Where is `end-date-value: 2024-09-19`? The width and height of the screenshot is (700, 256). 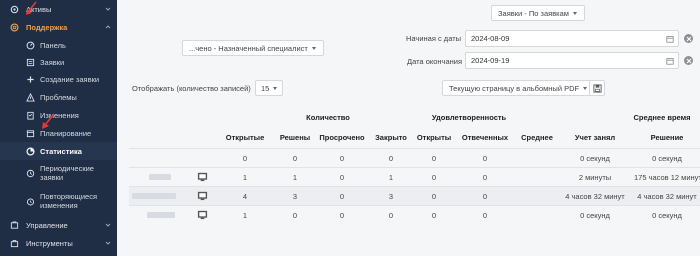
end-date-value: 2024-09-19 is located at coordinates (490, 60).